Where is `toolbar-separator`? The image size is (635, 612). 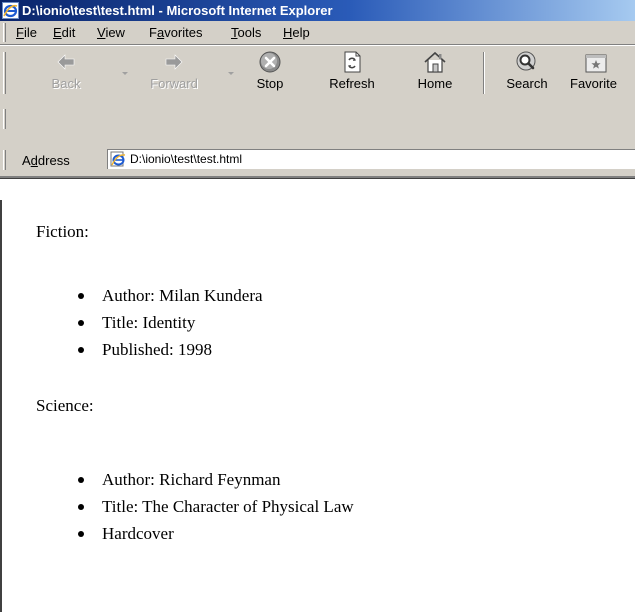
toolbar-separator is located at coordinates (484, 73).